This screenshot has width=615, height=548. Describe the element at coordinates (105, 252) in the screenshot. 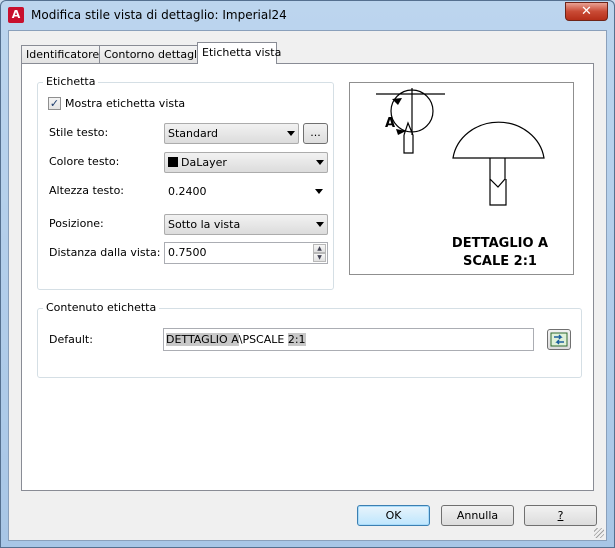

I see `distance-label: Distanza dalla vista:` at that location.